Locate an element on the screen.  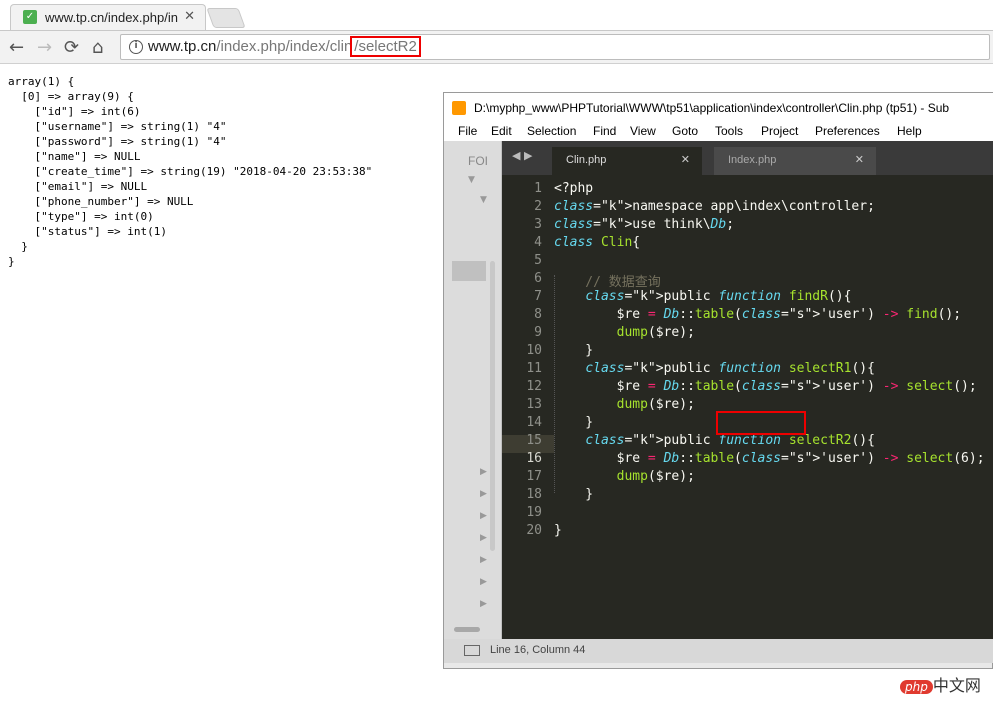
close-tab-icon: ✕ is located at coordinates (189, 16).